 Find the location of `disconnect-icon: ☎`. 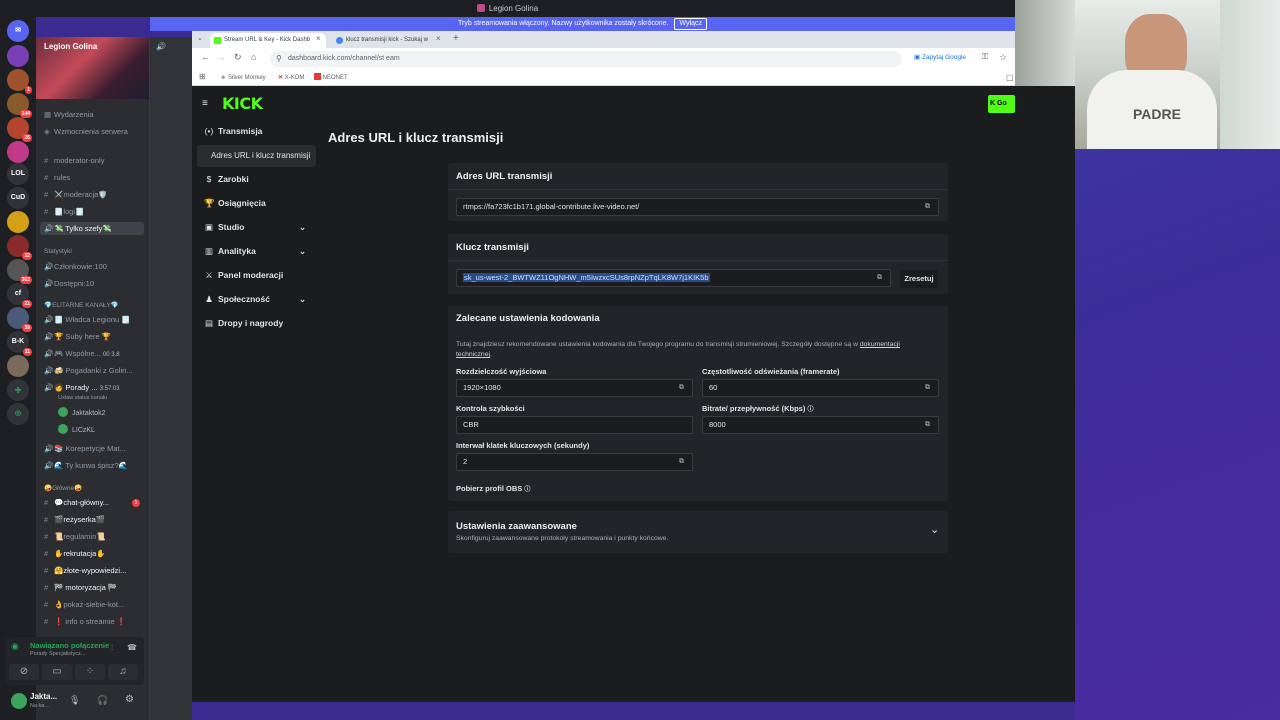

disconnect-icon: ☎ is located at coordinates (132, 647).